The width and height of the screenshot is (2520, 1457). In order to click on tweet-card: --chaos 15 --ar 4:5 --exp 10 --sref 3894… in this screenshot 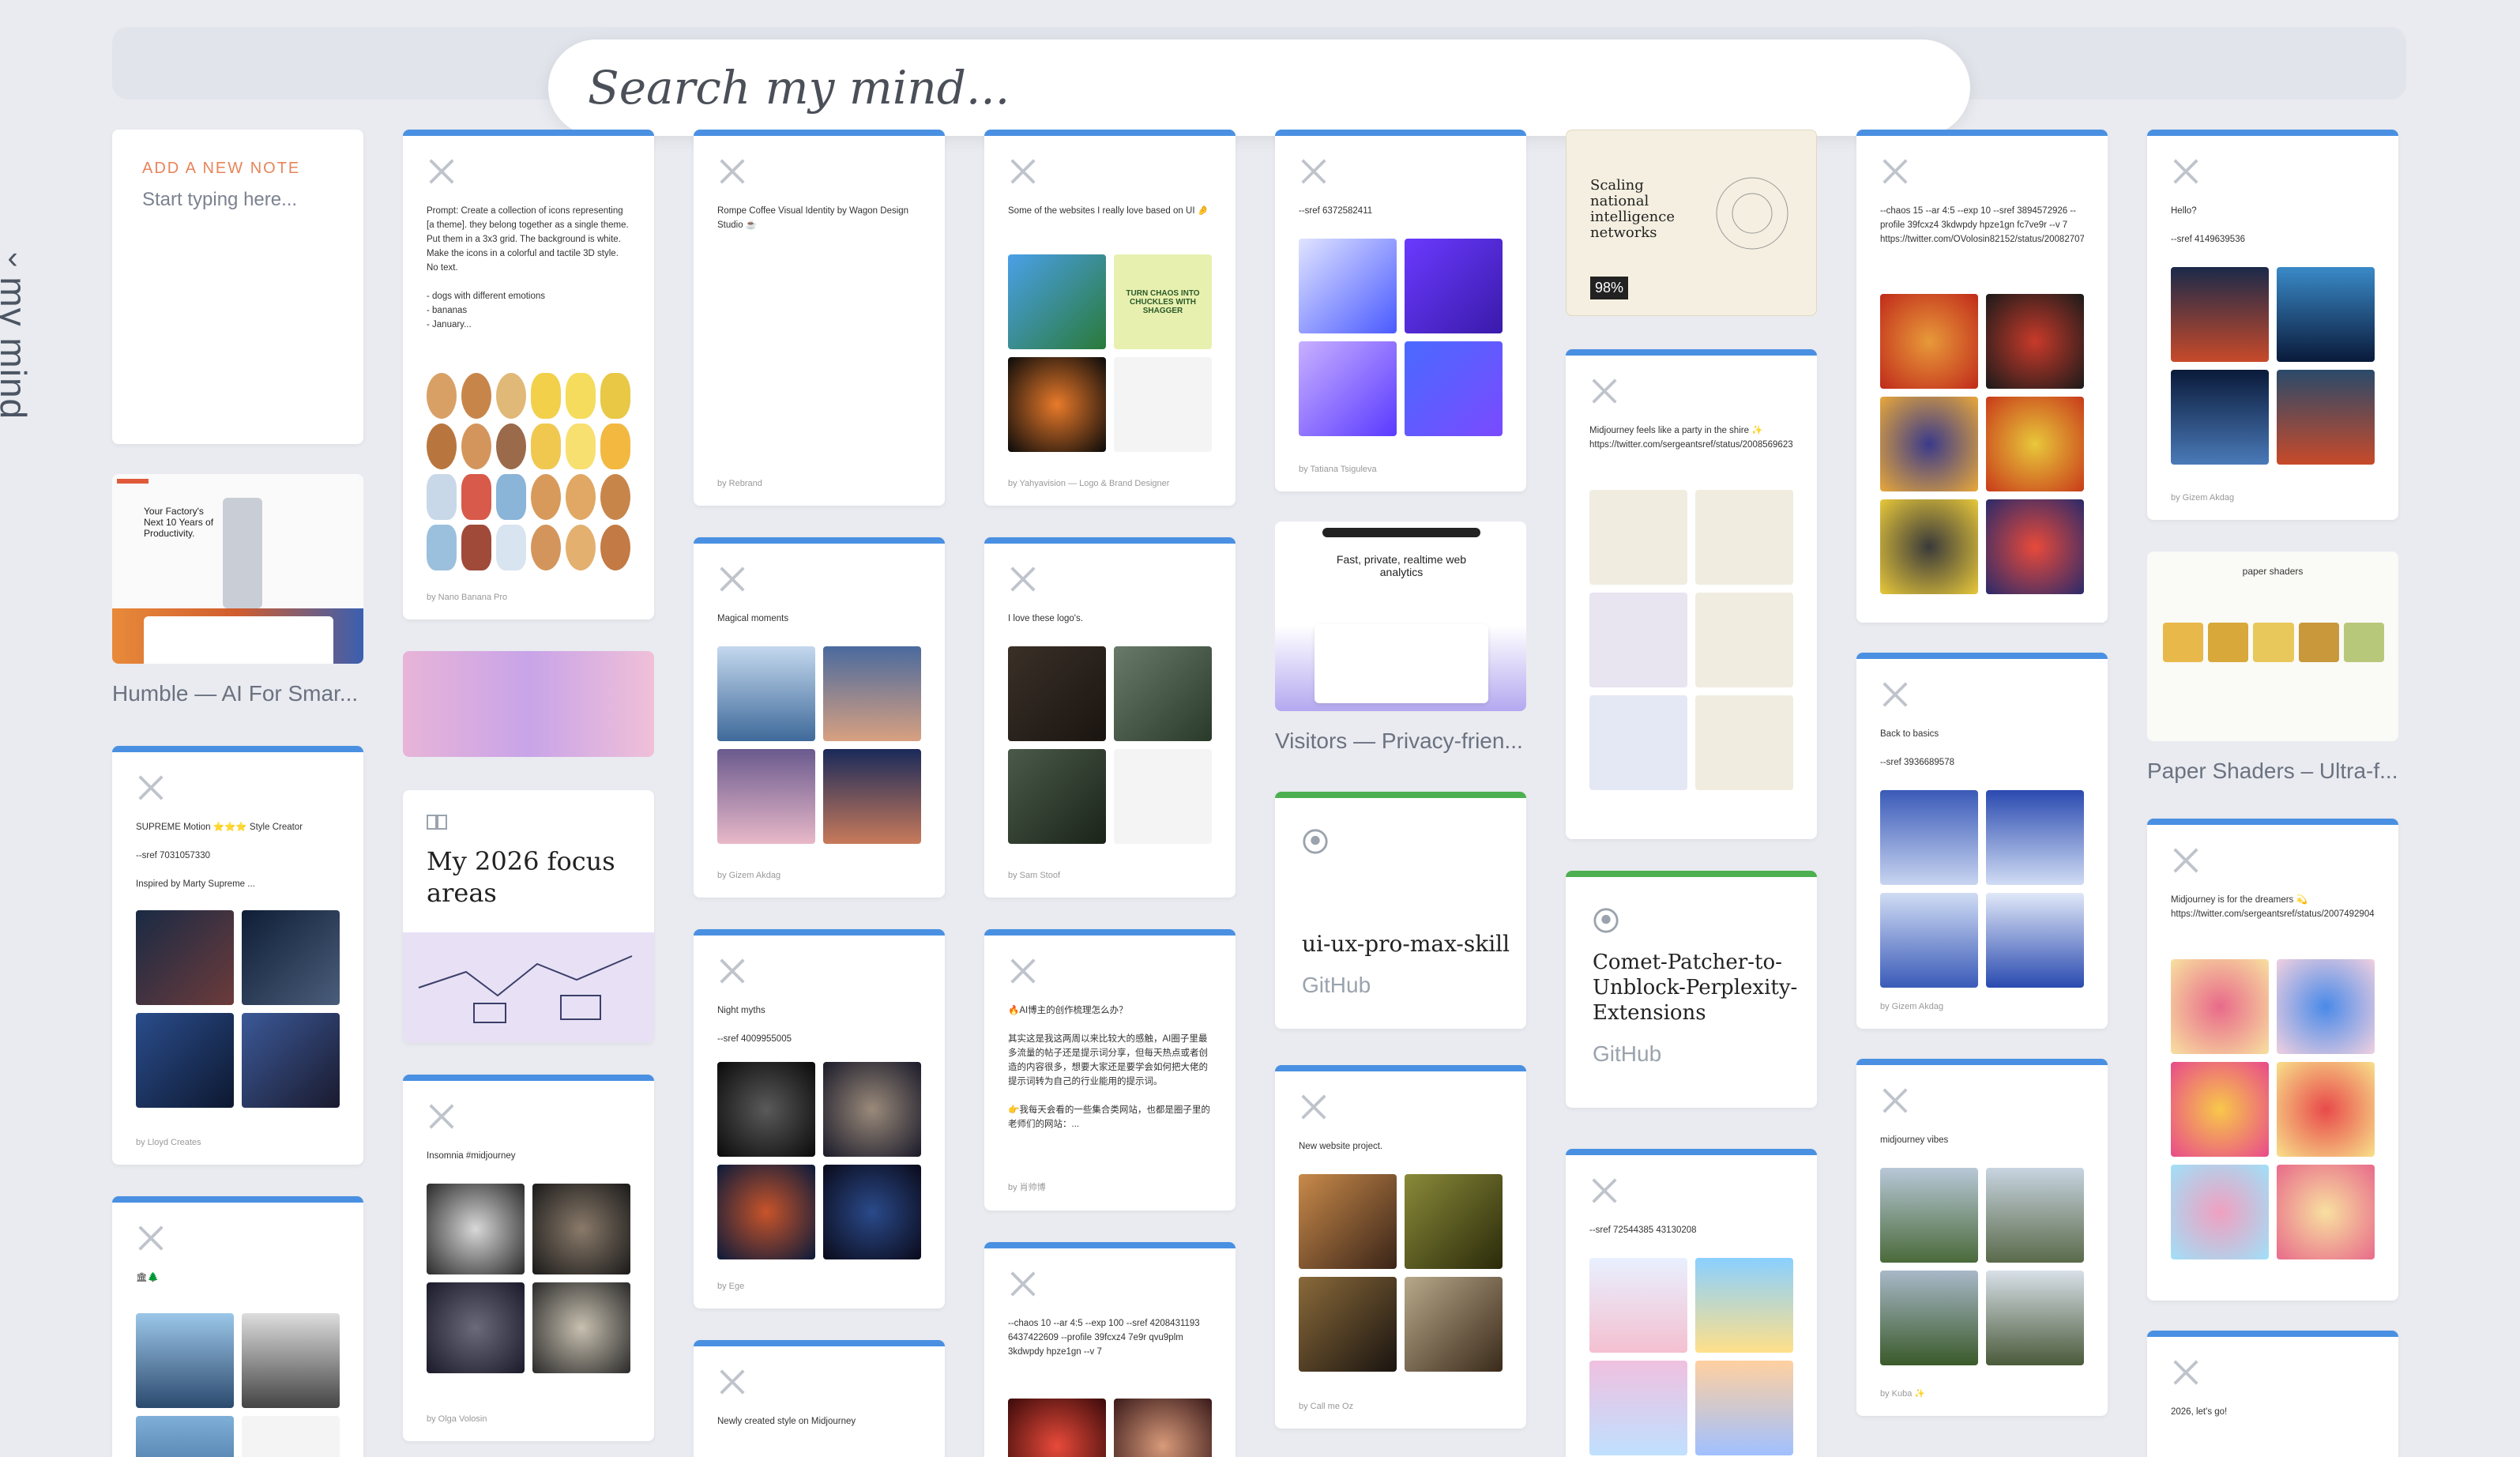, I will do `click(1982, 376)`.